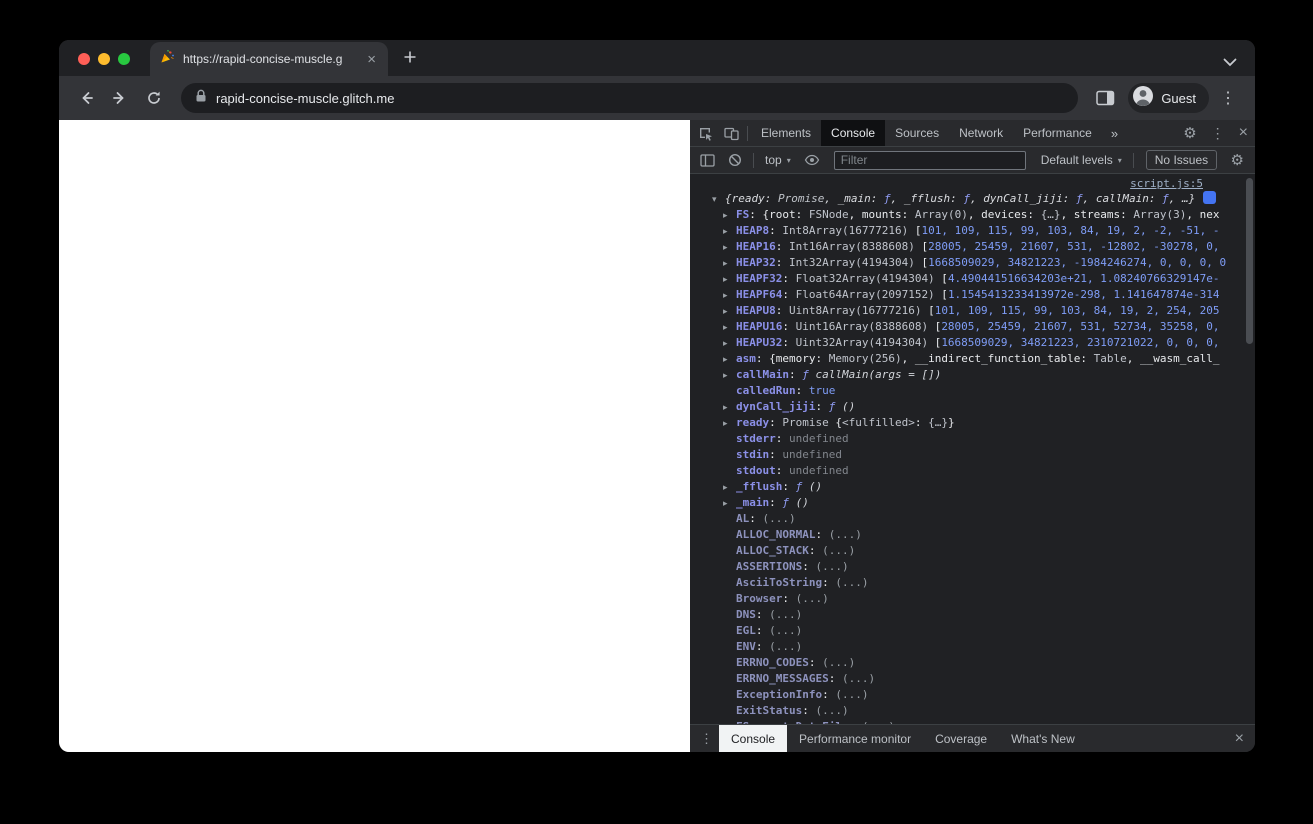 Image resolution: width=1313 pixels, height=824 pixels. I want to click on console-token: FS_createDataFile, so click(792, 722).